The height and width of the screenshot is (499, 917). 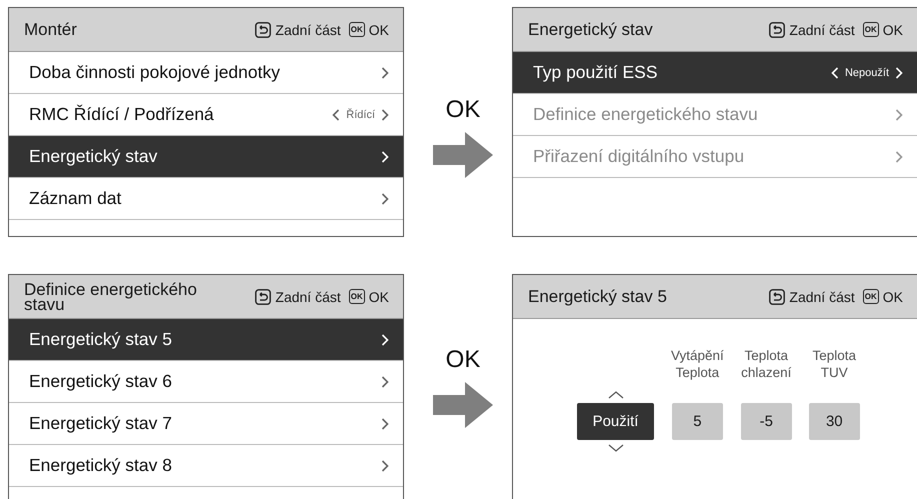 I want to click on value-field: -5, so click(x=766, y=421).